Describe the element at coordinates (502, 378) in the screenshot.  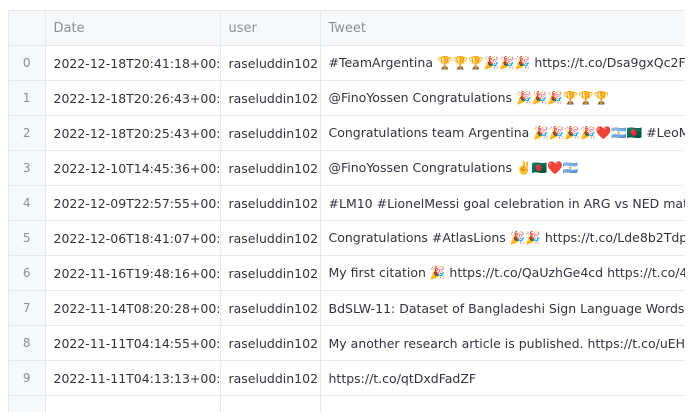
I see `tweet-cell: https://t.co/qtDxdFadZF` at that location.